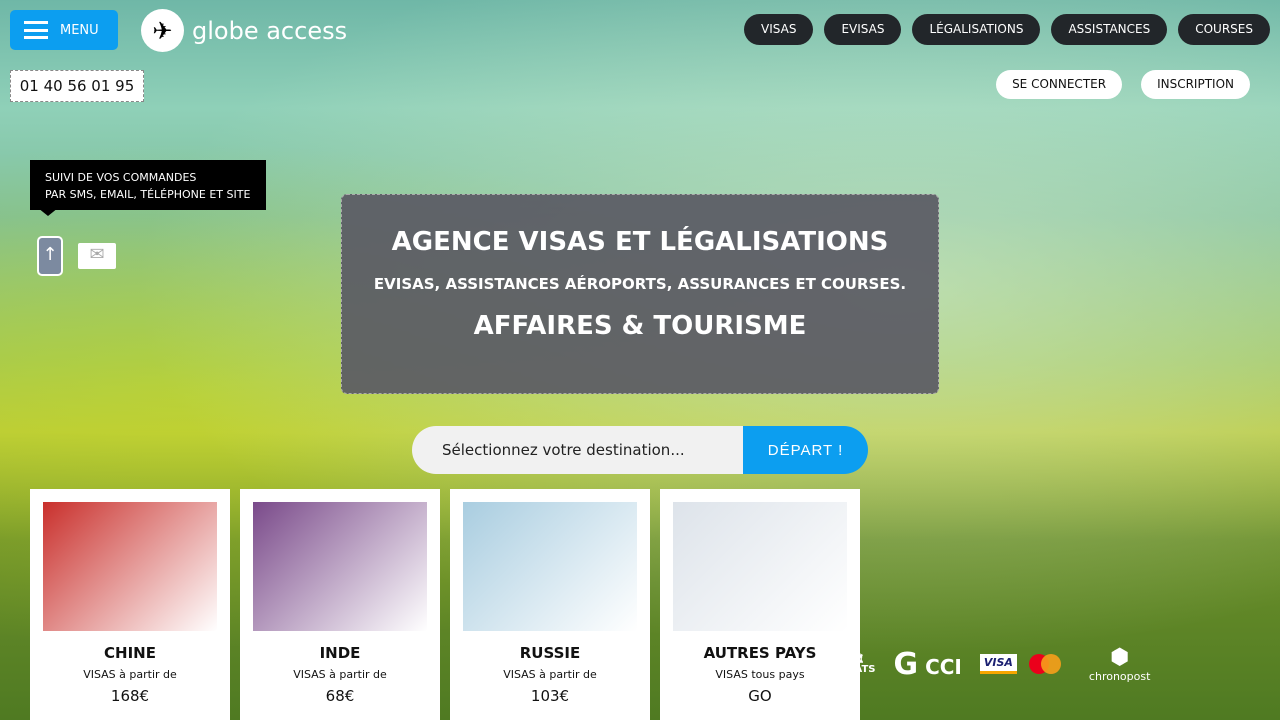 The image size is (1280, 720). Describe the element at coordinates (50, 256) in the screenshot. I see `mobile-icon: ↑` at that location.